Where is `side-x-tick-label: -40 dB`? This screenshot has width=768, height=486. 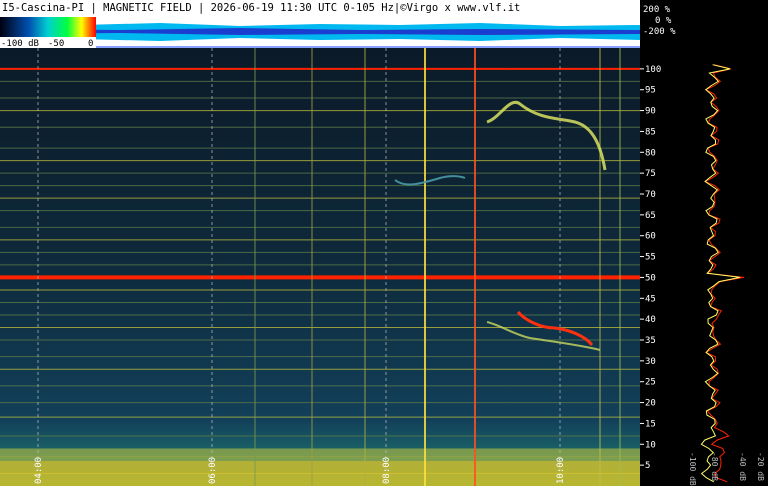 side-x-tick-label: -40 dB is located at coordinates (742, 466).